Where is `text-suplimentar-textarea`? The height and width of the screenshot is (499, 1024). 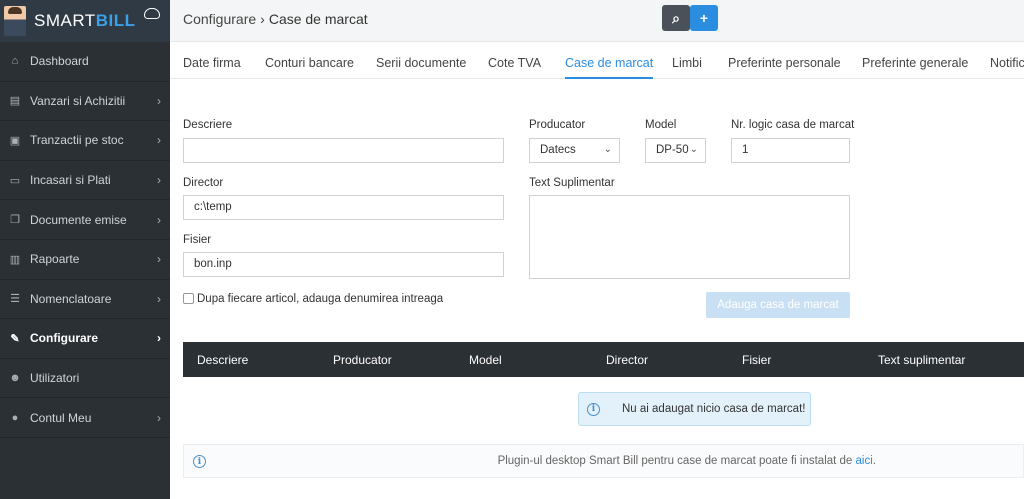 text-suplimentar-textarea is located at coordinates (689, 237).